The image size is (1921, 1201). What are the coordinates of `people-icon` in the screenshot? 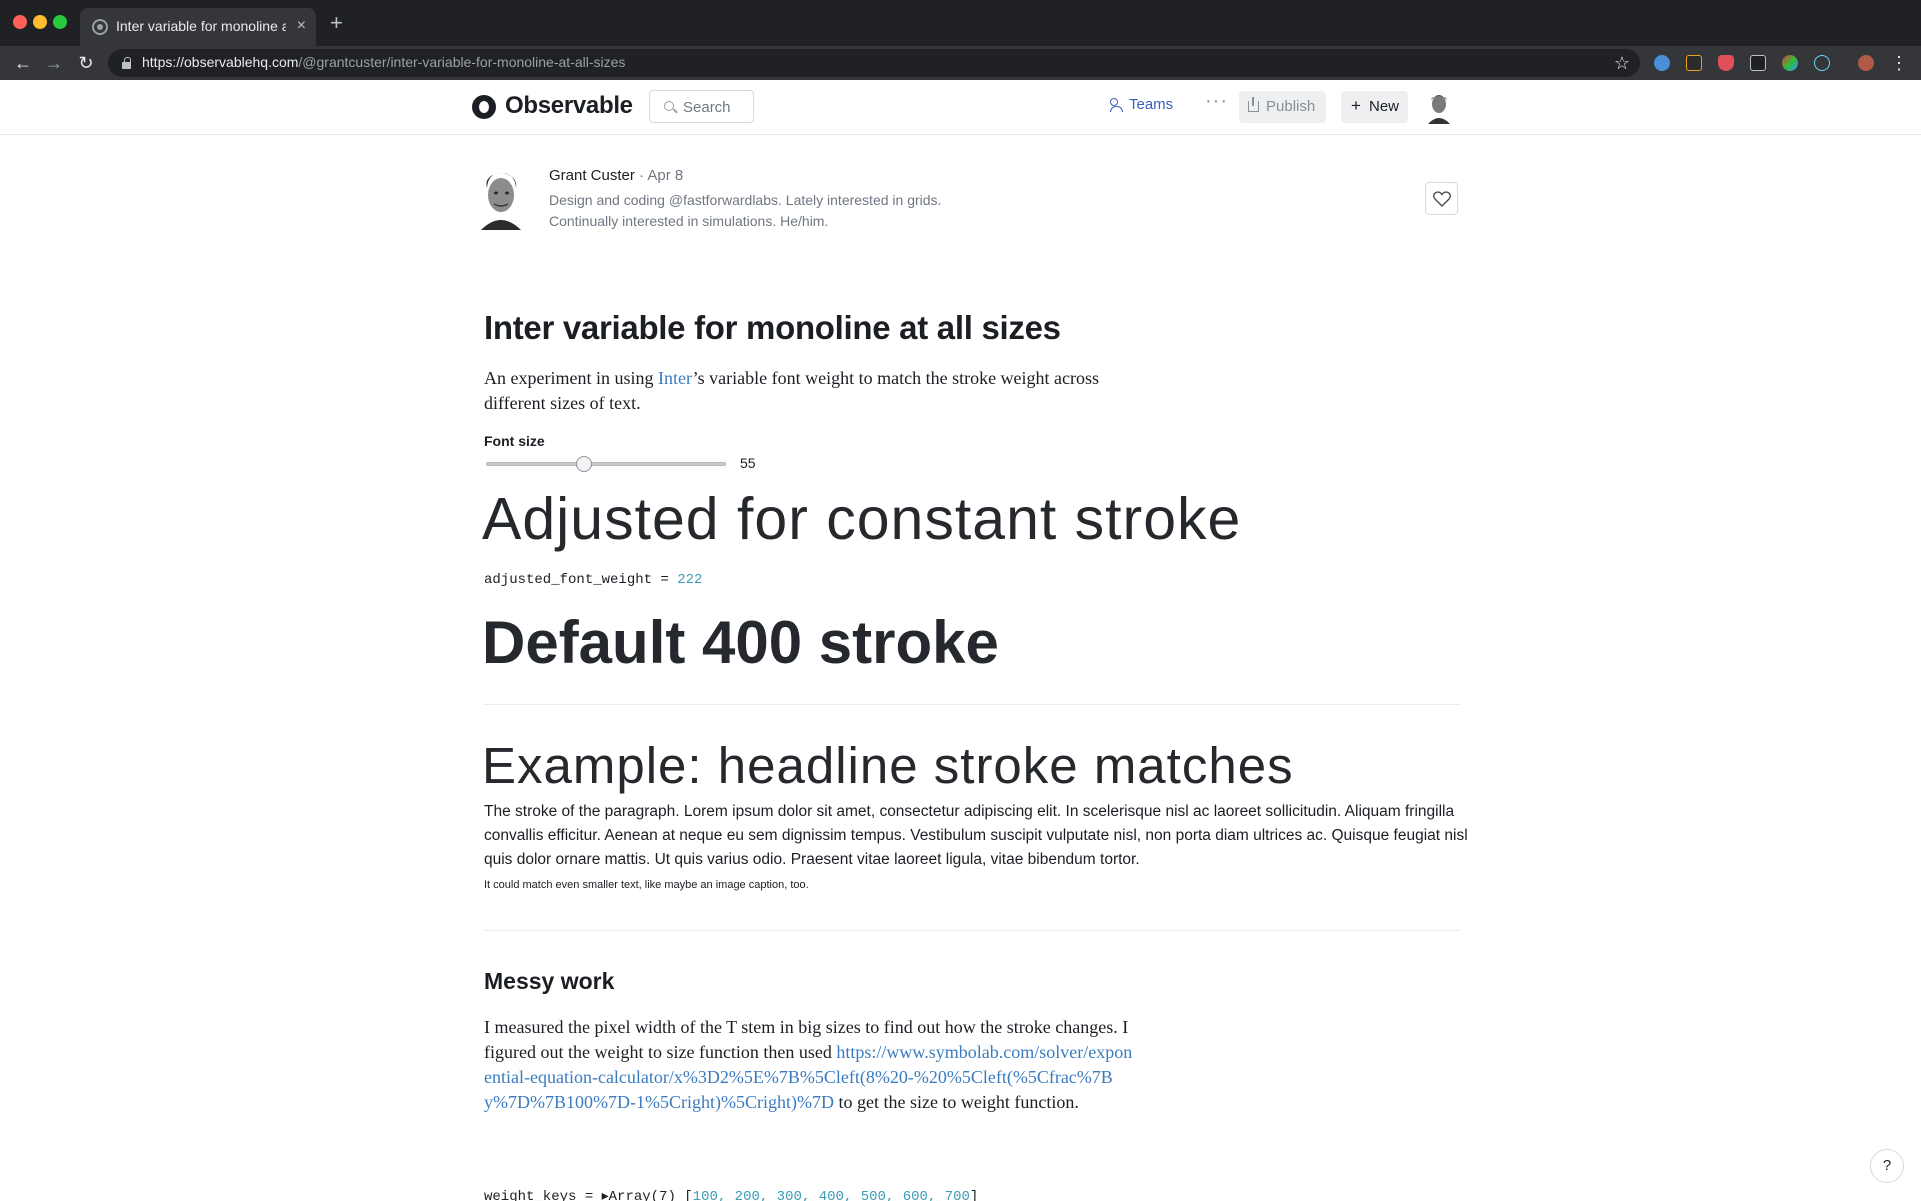 It's located at (1117, 105).